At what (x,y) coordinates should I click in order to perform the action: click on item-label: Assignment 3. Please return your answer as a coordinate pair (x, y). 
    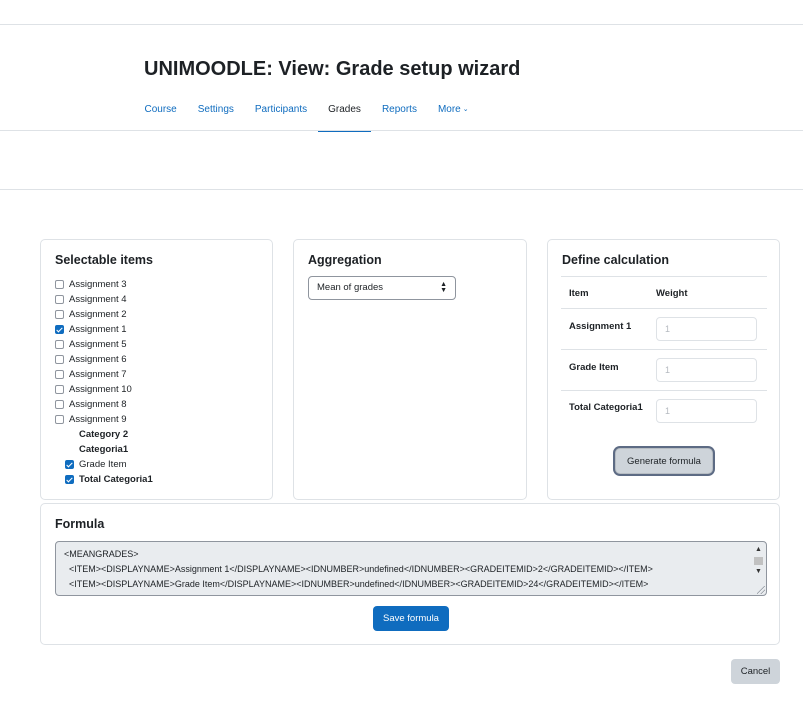
    Looking at the image, I should click on (98, 284).